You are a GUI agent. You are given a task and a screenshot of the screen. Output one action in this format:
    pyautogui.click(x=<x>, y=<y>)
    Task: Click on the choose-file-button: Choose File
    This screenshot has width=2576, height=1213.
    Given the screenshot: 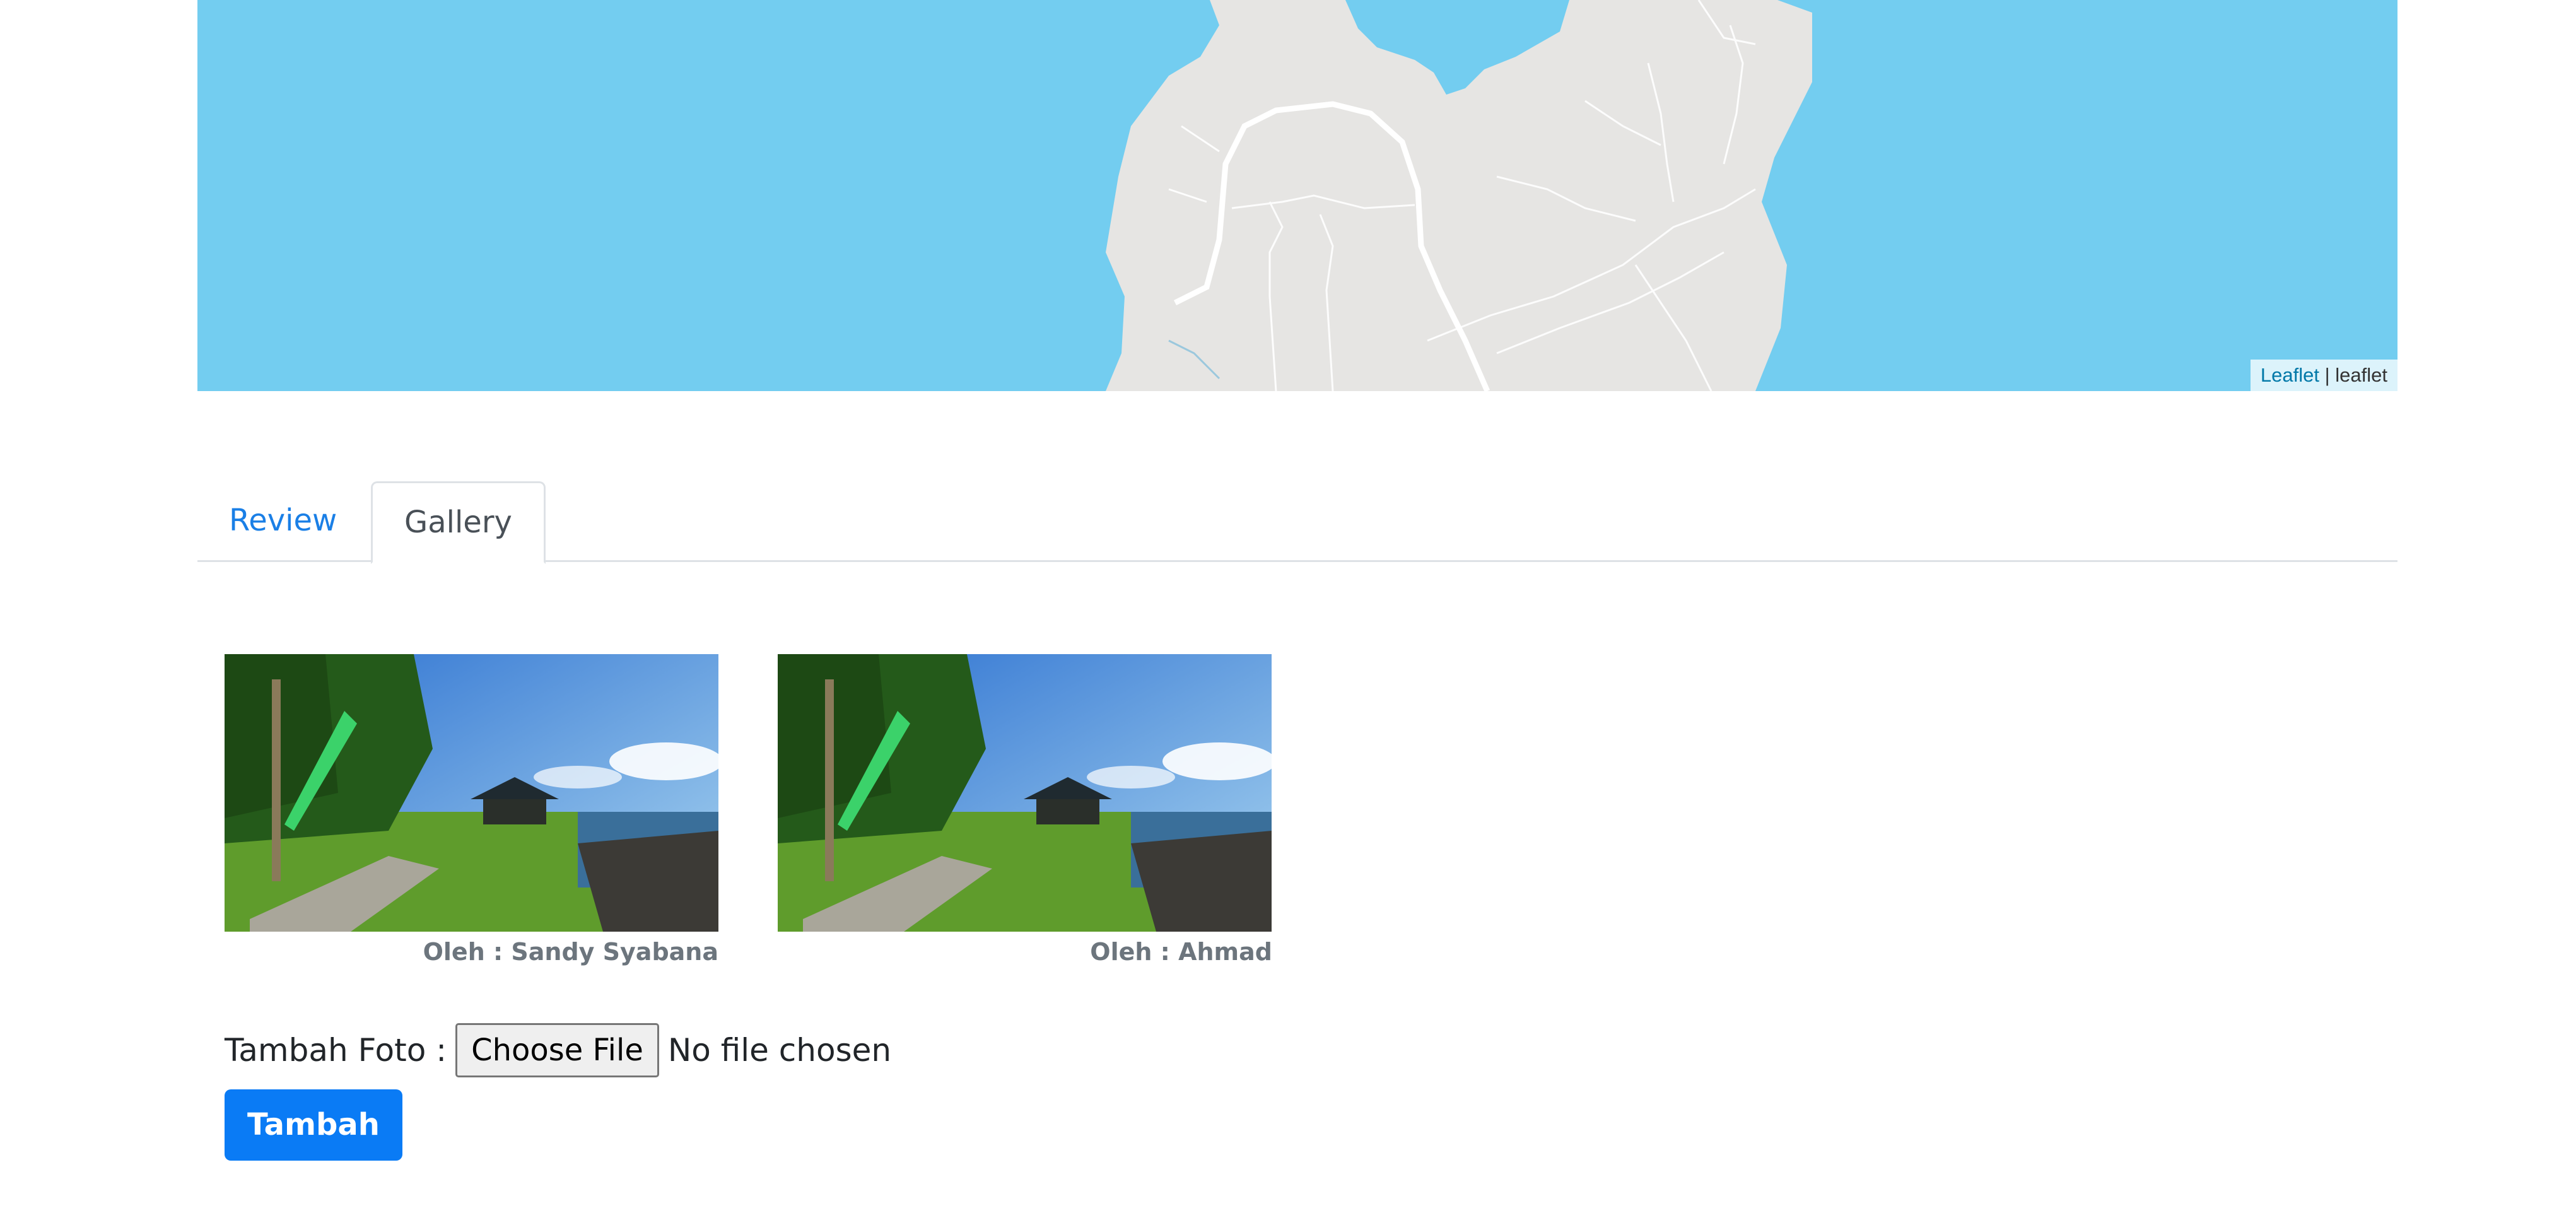 What is the action you would take?
    pyautogui.click(x=557, y=1050)
    